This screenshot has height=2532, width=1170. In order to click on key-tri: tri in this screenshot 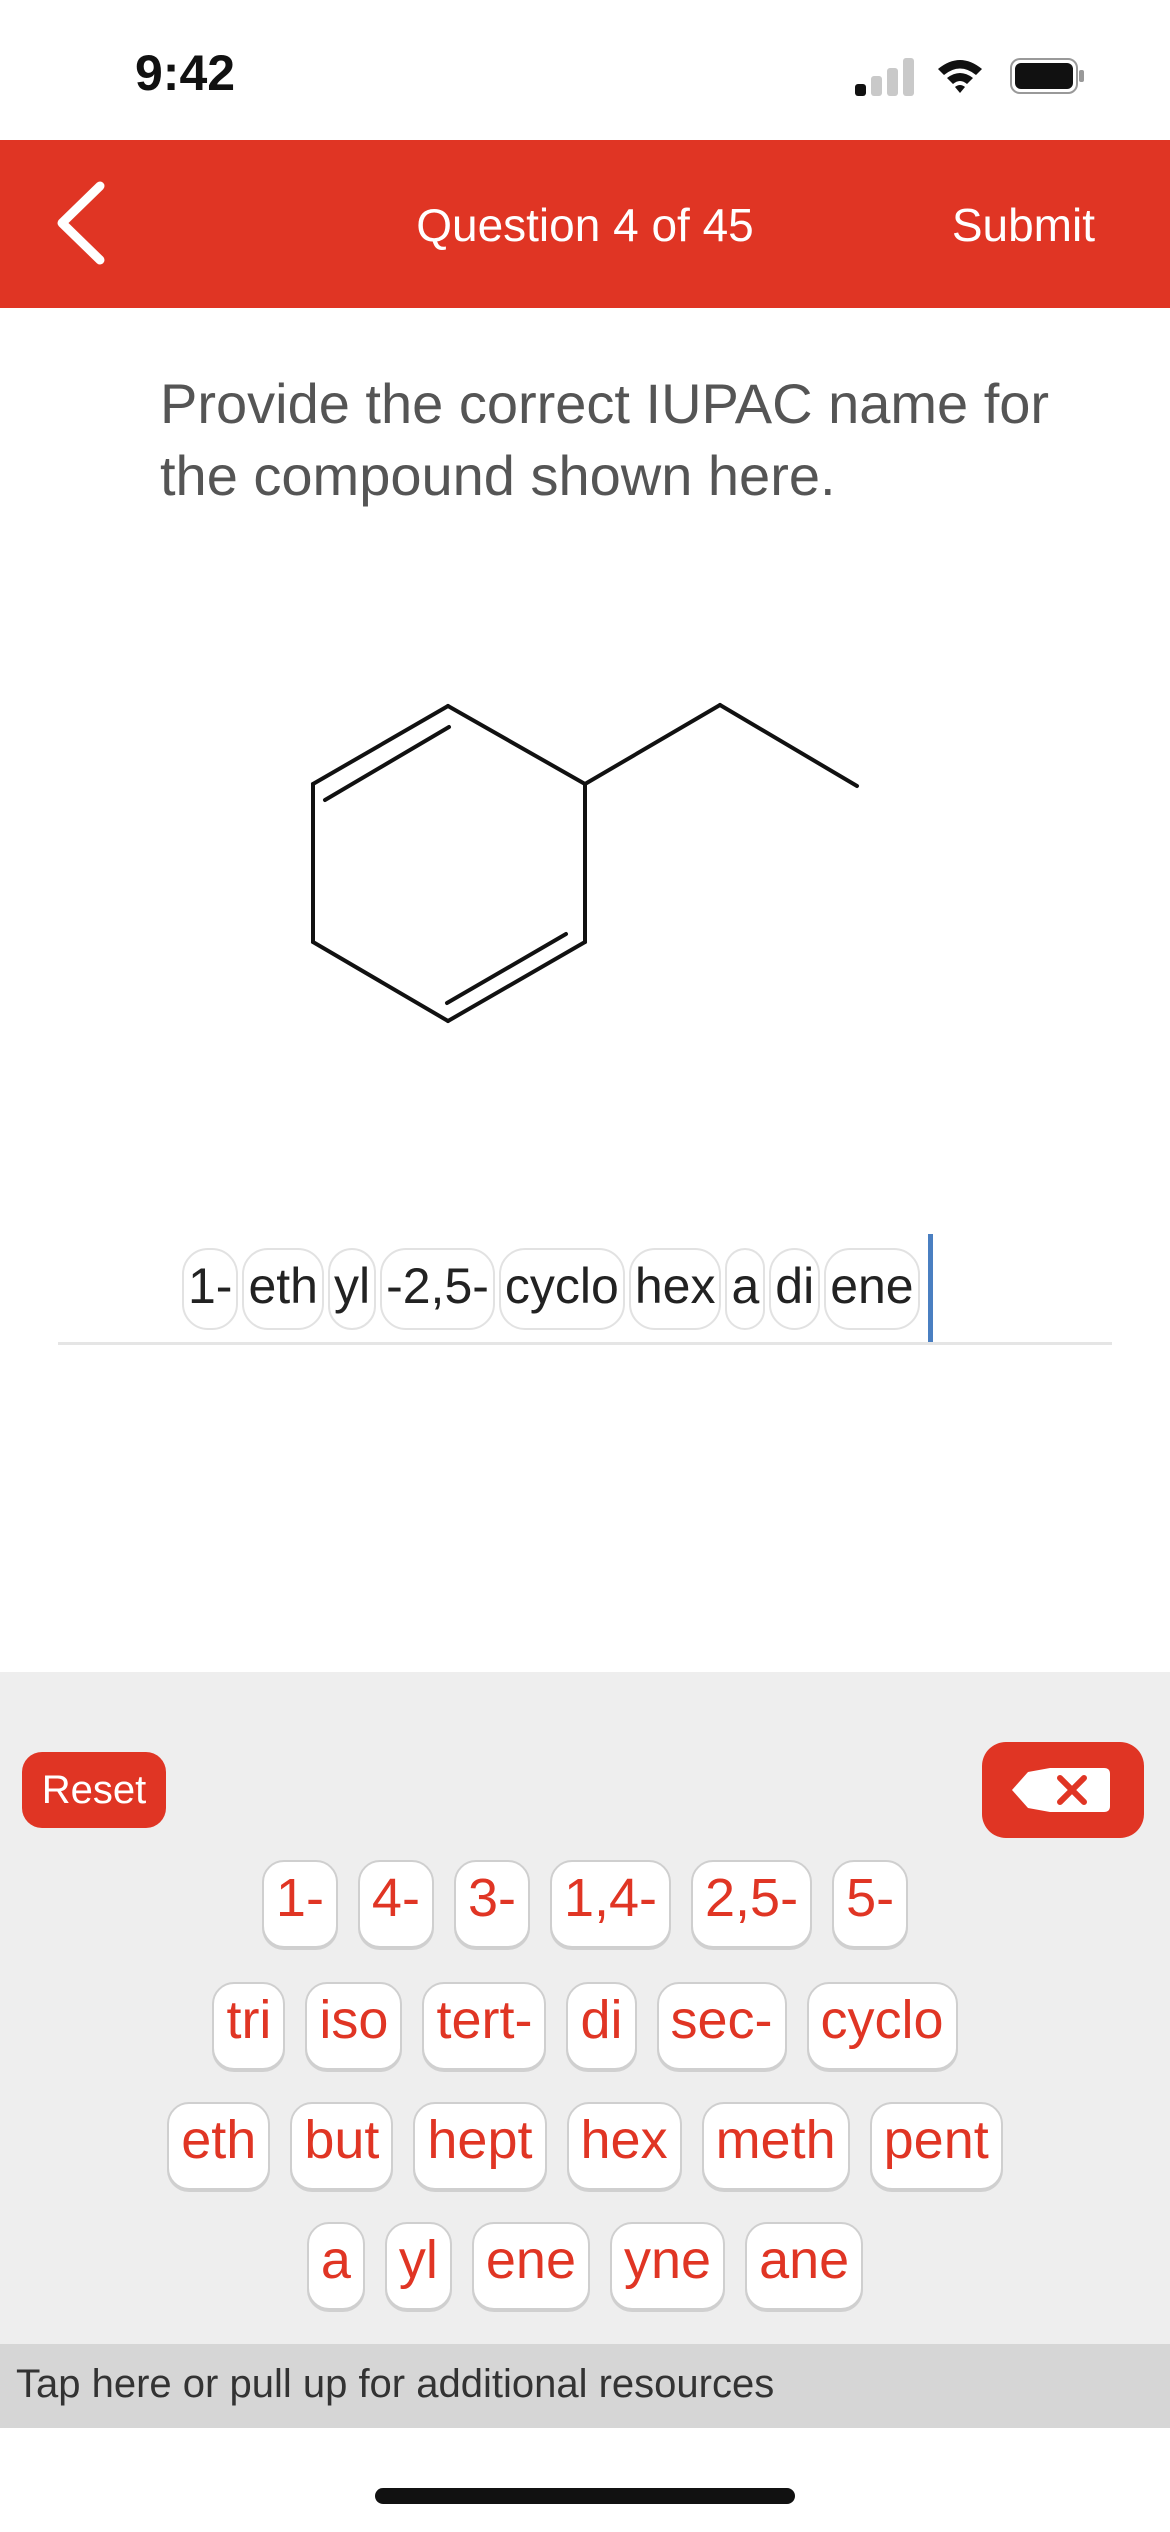, I will do `click(249, 2026)`.